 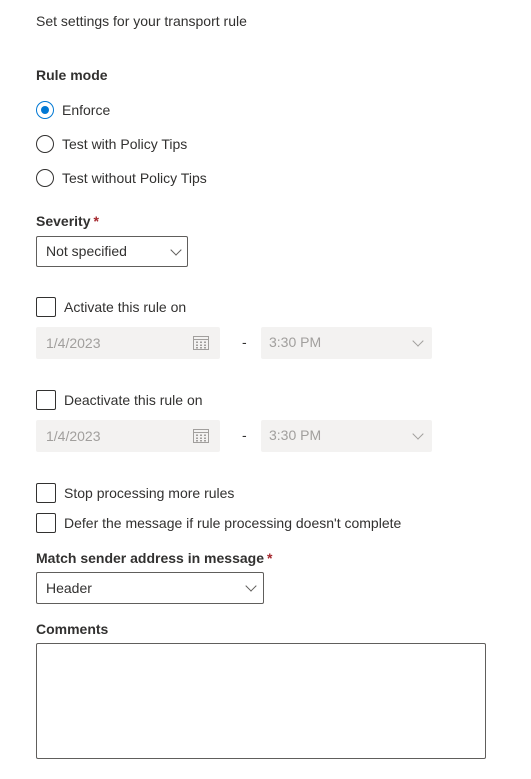 I want to click on comments-label: Comments, so click(x=72, y=629).